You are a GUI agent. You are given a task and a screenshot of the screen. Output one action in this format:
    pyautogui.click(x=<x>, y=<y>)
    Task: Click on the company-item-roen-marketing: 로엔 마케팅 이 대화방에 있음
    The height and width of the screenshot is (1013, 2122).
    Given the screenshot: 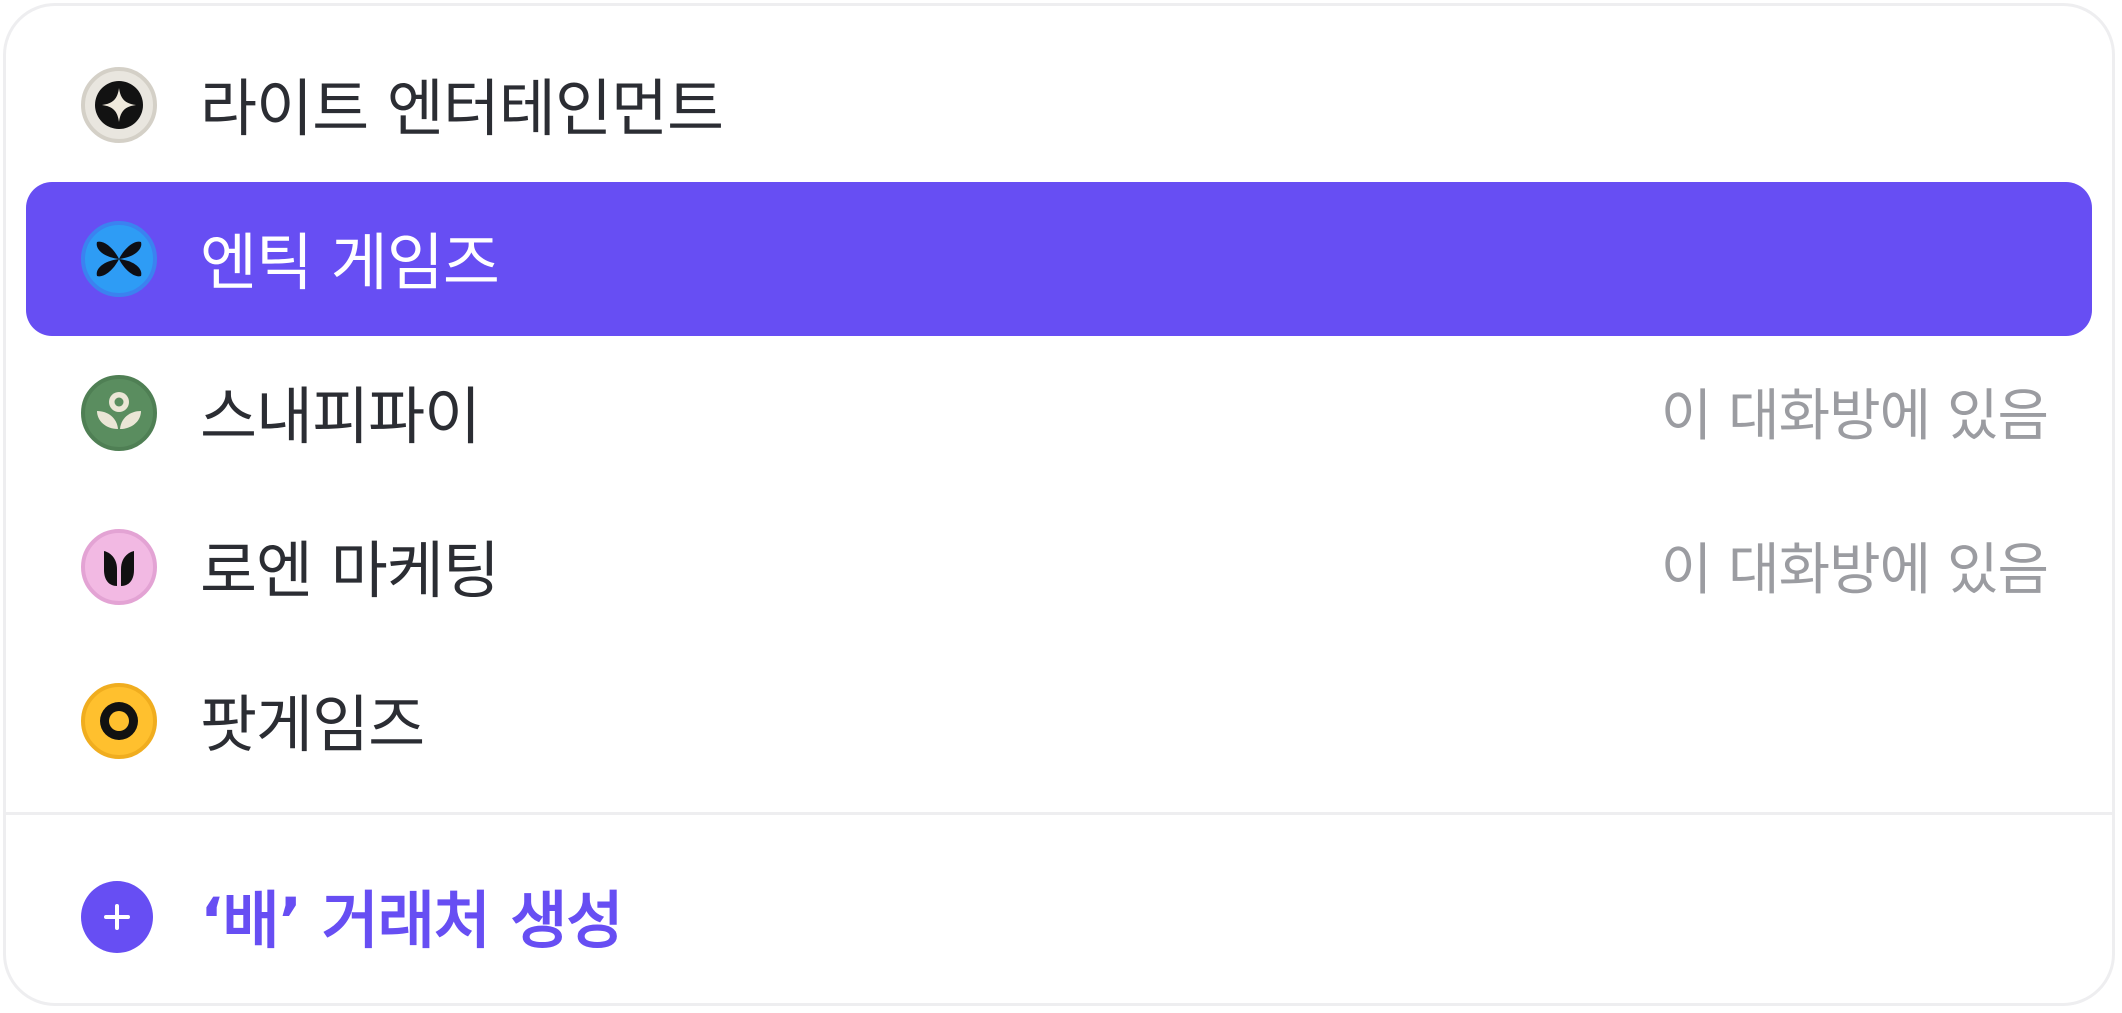 What is the action you would take?
    pyautogui.click(x=1059, y=567)
    